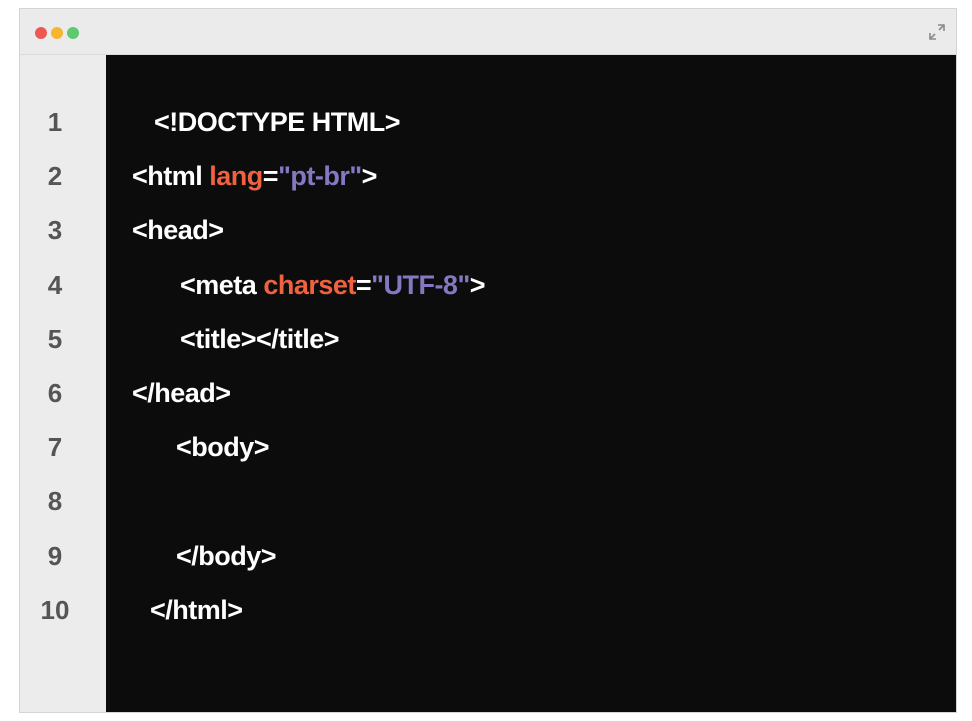  I want to click on code-token-tag: </body>, so click(226, 555).